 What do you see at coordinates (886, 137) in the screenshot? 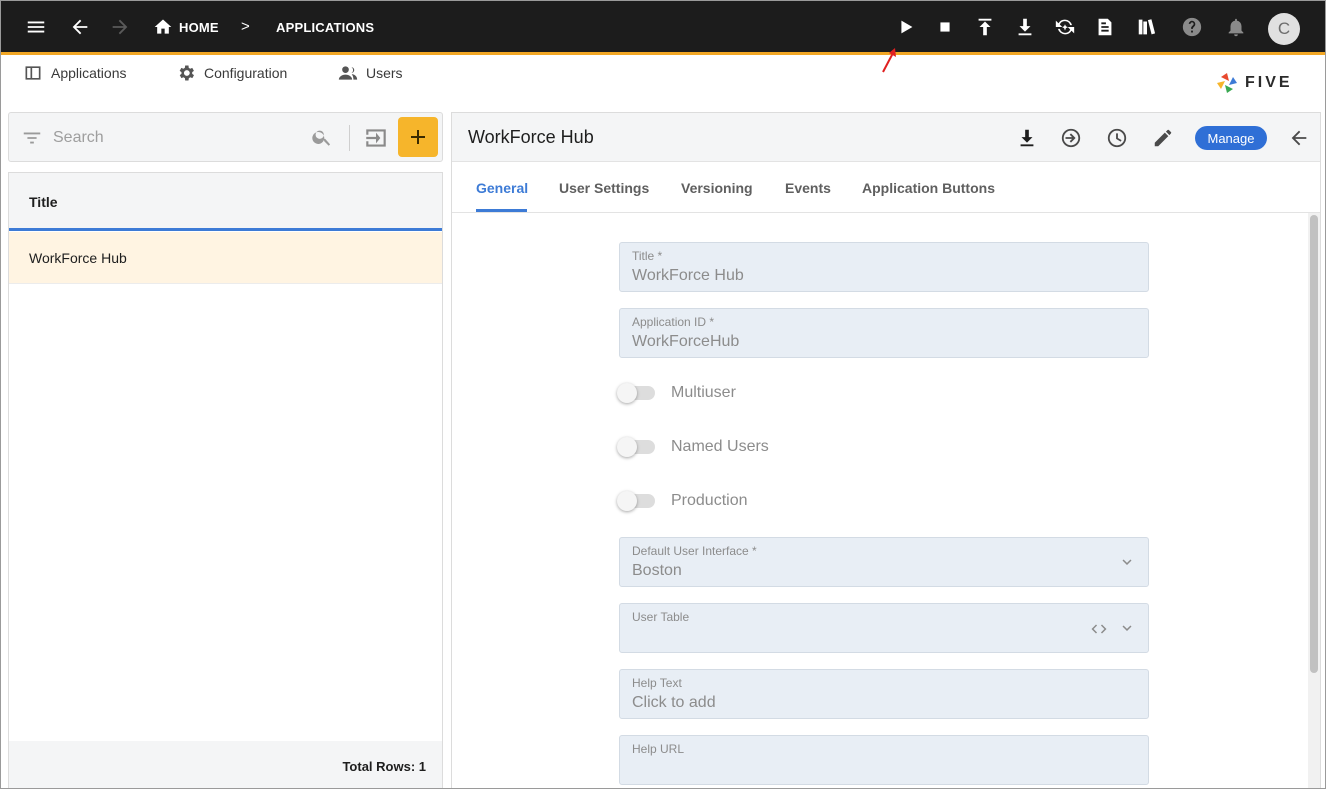
I see `detail-header: WorkForce Hub Manage` at bounding box center [886, 137].